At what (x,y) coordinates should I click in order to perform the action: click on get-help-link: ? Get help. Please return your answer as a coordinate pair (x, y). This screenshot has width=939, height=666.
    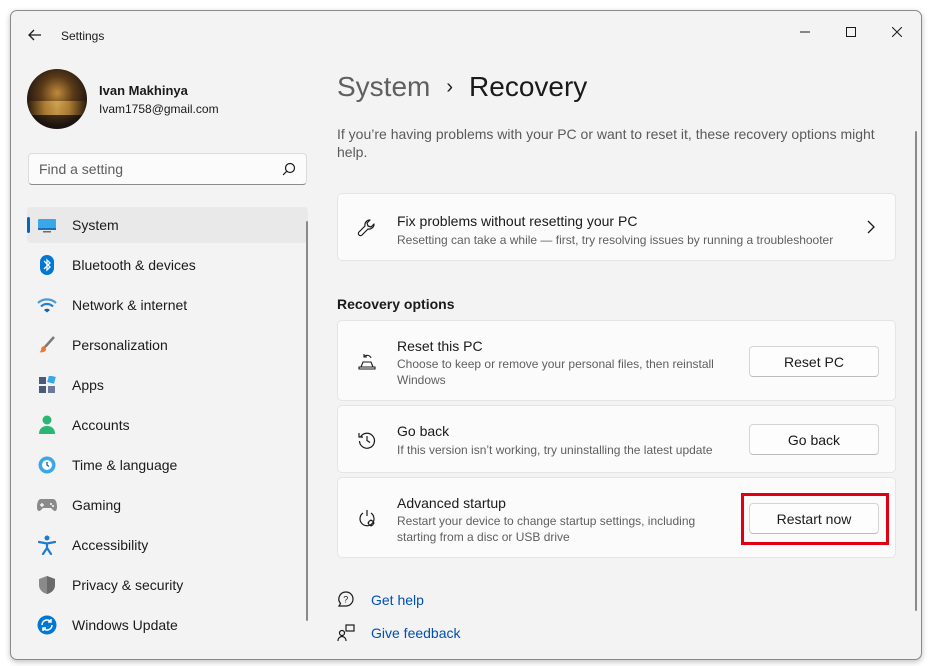
    Looking at the image, I should click on (380, 600).